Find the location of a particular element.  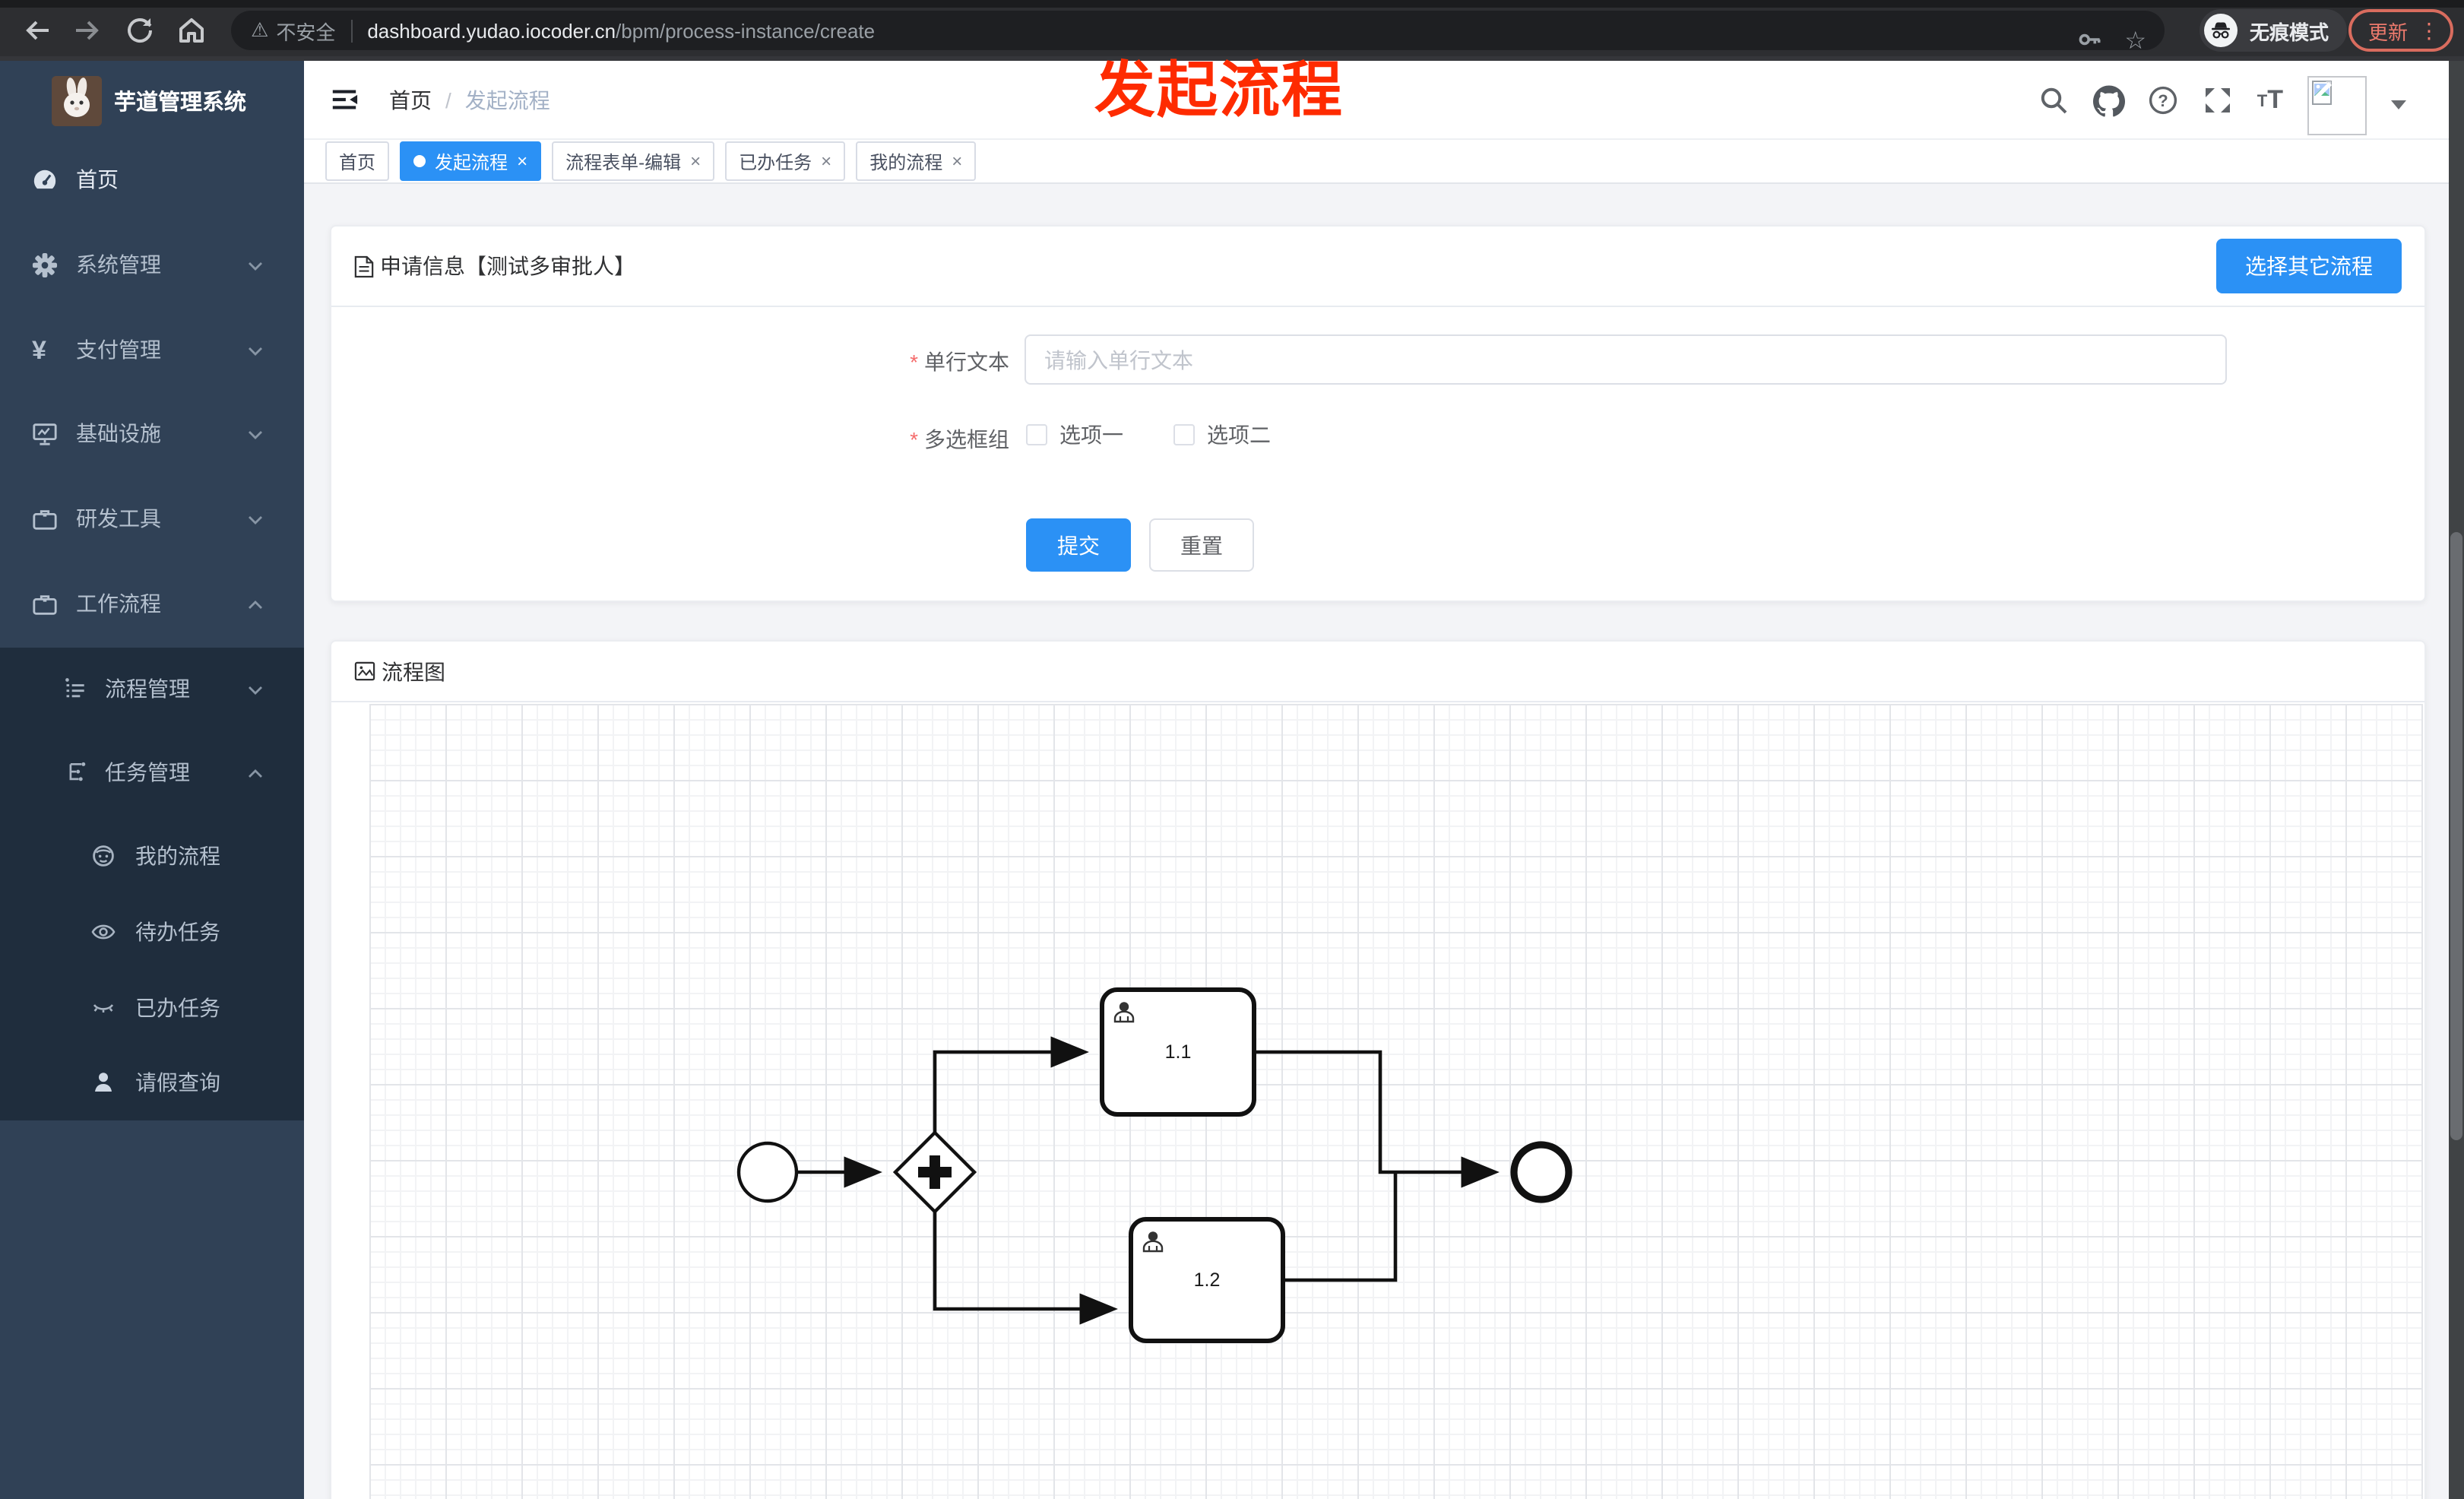

task-label: 1.1 is located at coordinates (1178, 1052).